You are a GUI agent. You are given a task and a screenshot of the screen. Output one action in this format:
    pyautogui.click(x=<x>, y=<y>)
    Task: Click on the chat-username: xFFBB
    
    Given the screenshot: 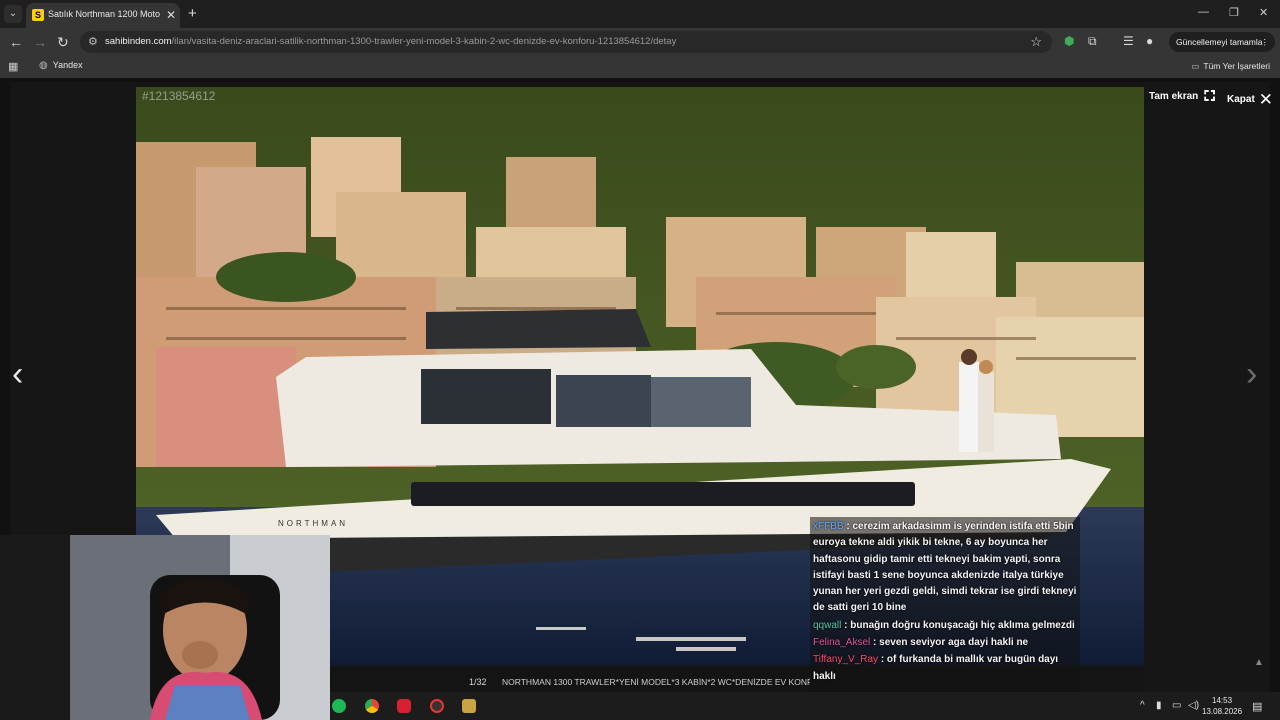 What is the action you would take?
    pyautogui.click(x=828, y=526)
    